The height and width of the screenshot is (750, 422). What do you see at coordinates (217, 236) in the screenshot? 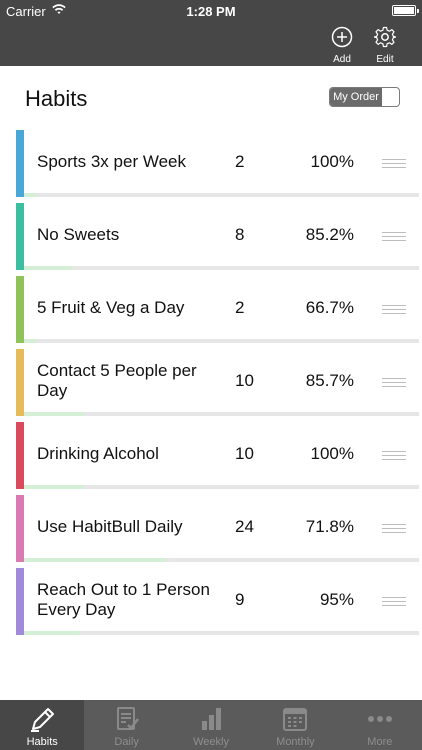
I see `habit-row: No Sweets 8 85.2%` at bounding box center [217, 236].